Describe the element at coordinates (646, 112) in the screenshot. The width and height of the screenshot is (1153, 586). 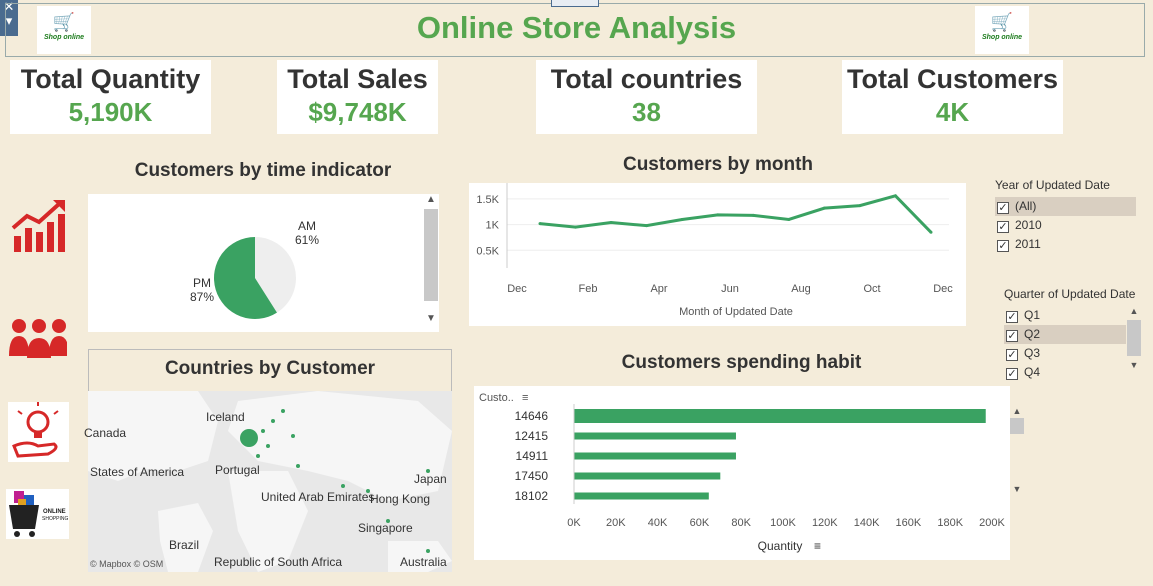
I see `kpi-value: 38` at that location.